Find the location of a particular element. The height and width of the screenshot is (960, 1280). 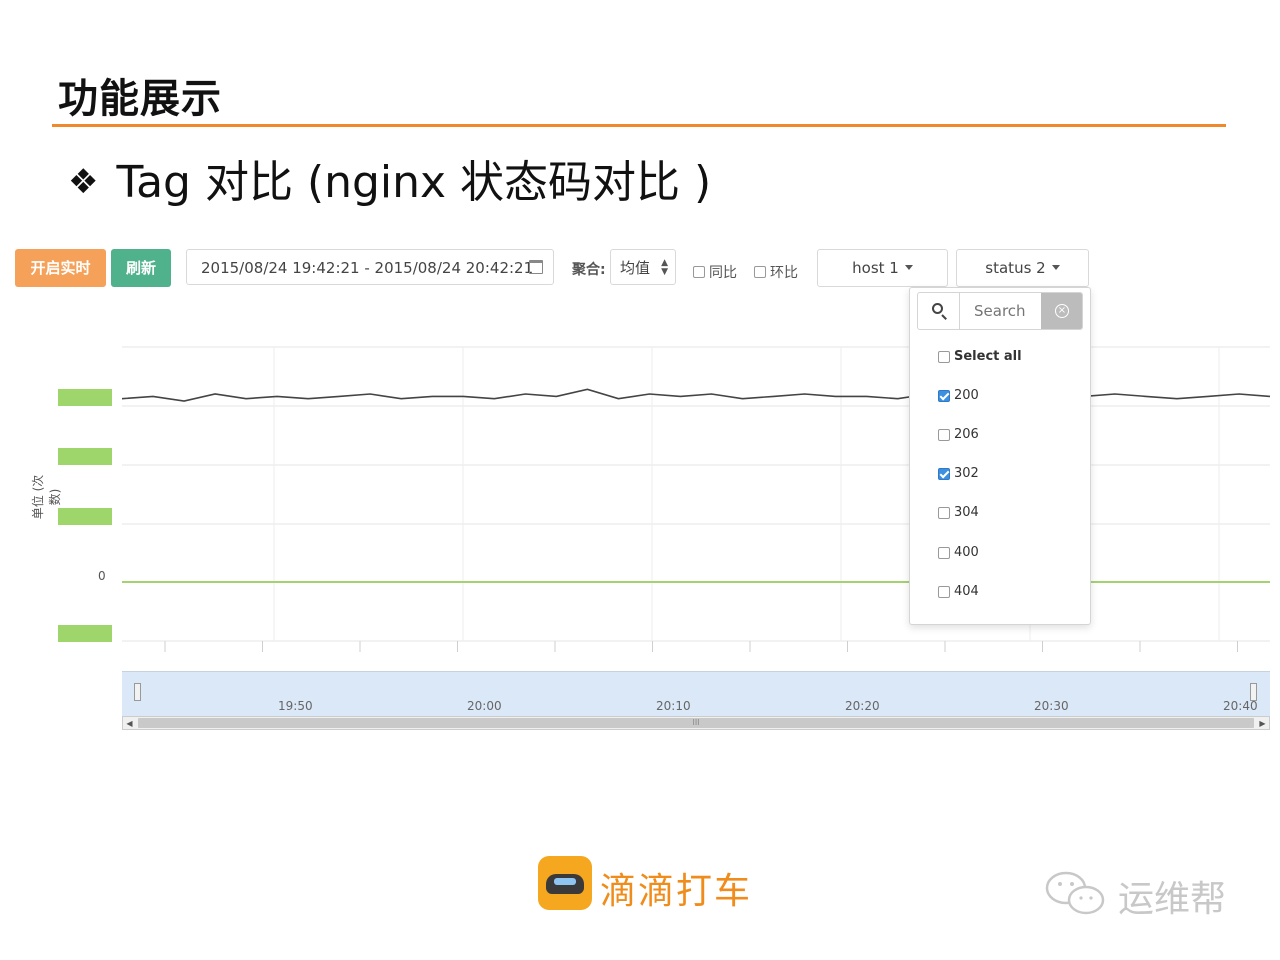

navigator-tick: 20:10 is located at coordinates (673, 706).